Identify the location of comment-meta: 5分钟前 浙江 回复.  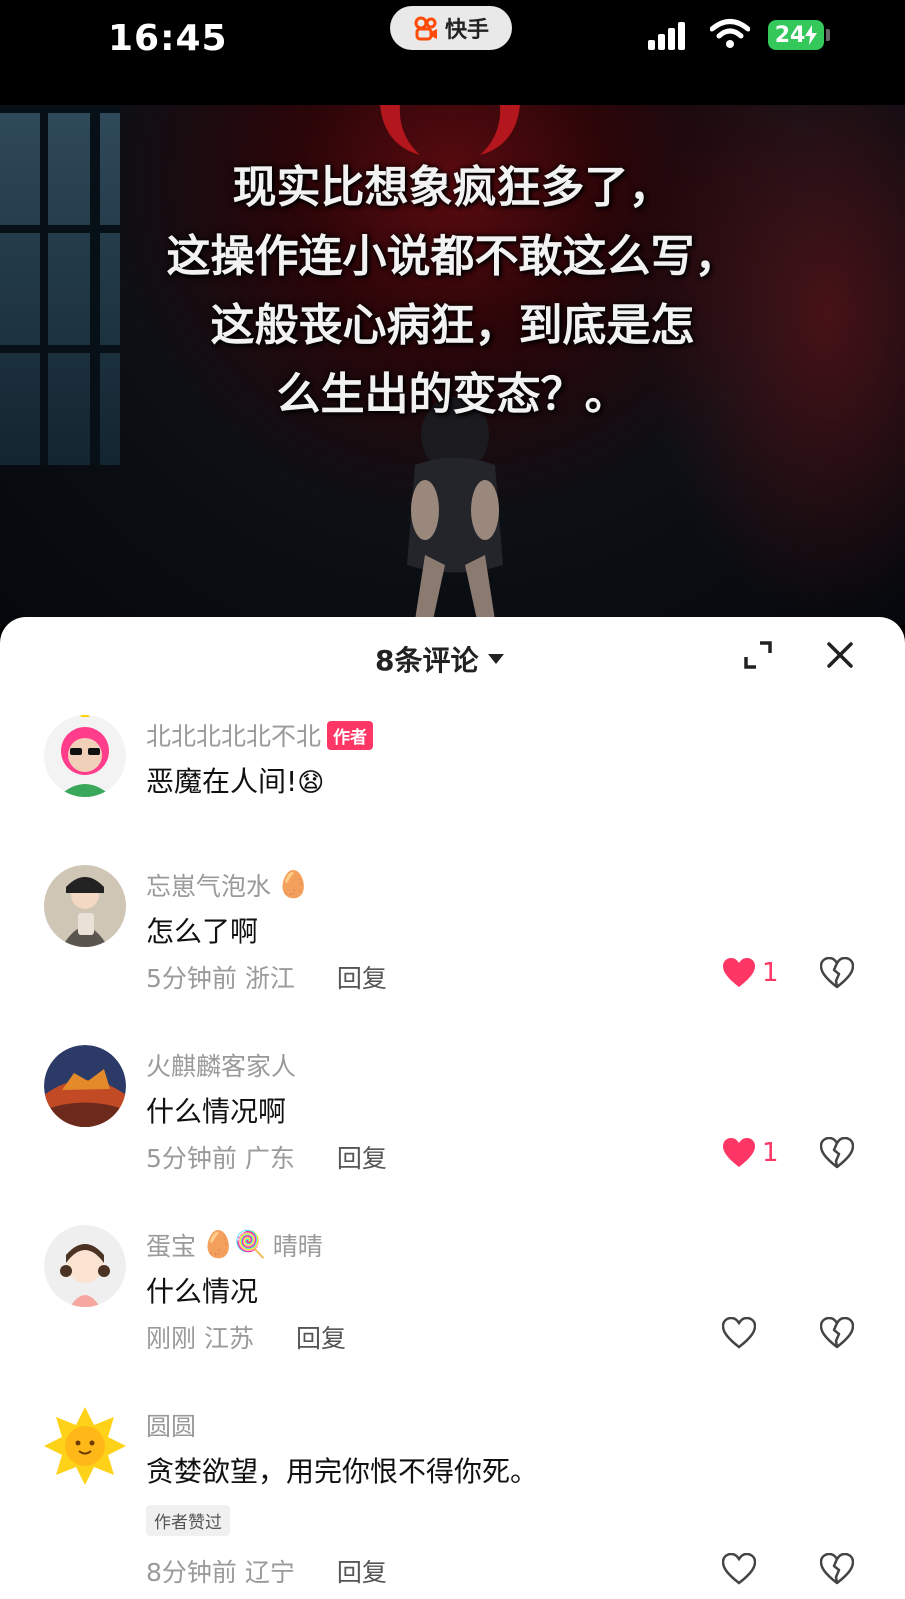
(266, 977).